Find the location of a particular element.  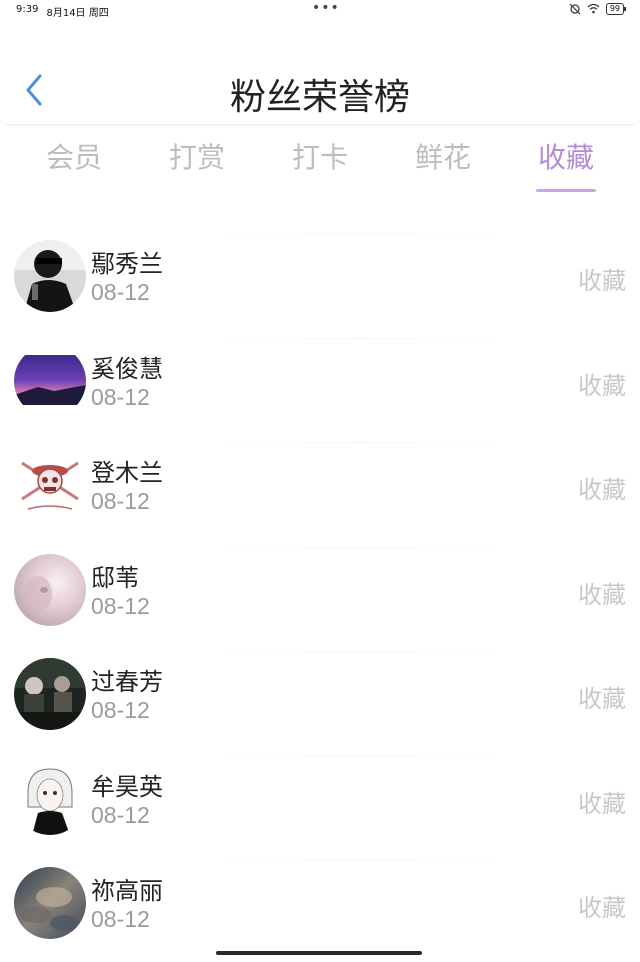

tab-label: 收藏 is located at coordinates (565, 157).